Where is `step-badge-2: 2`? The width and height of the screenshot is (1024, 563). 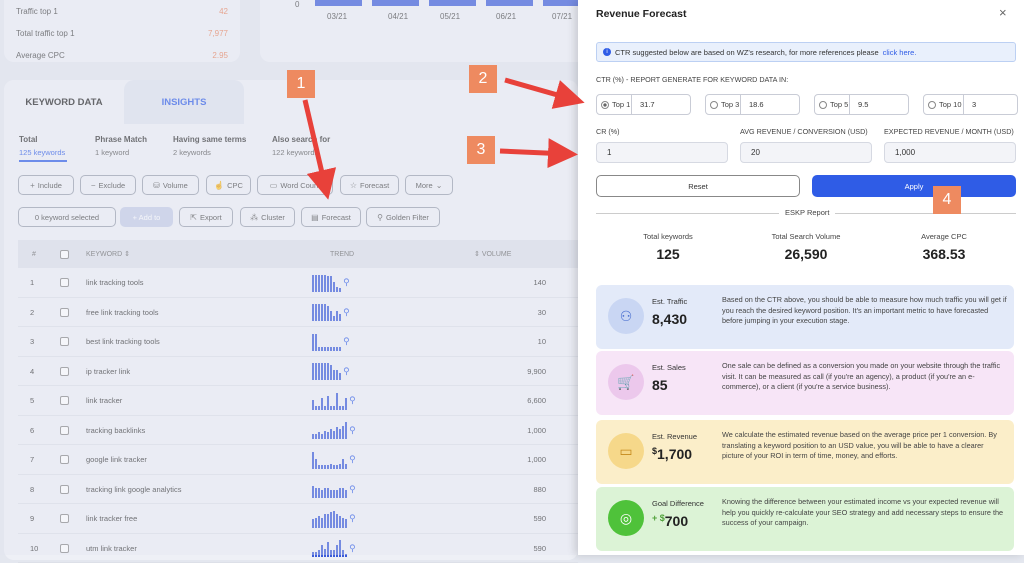
step-badge-2: 2 is located at coordinates (483, 79).